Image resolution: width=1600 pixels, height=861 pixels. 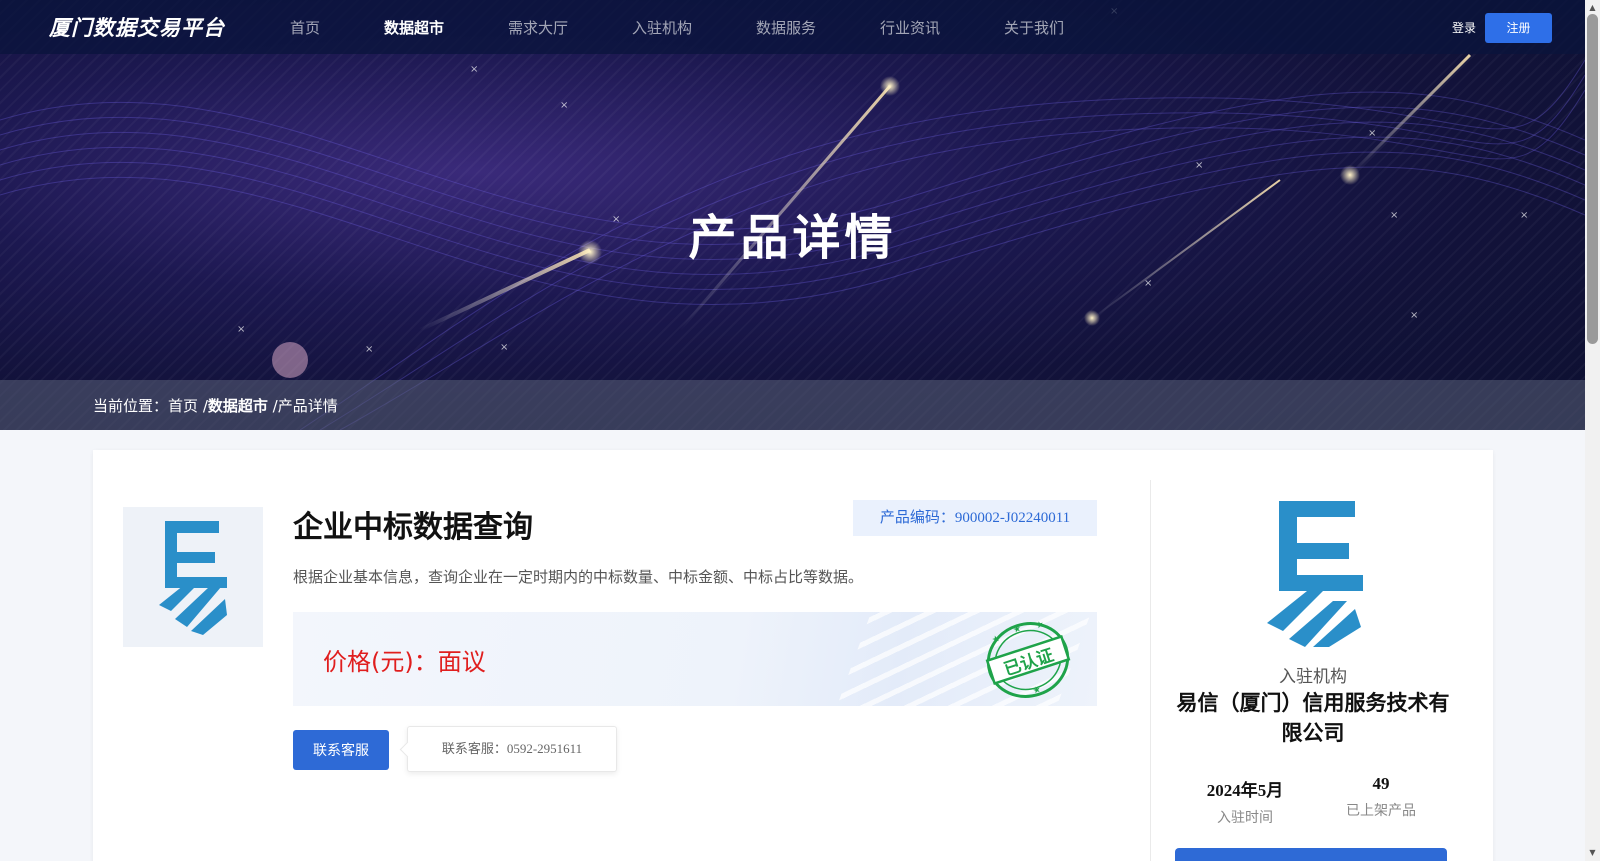 I want to click on breadcrumb-prefix: 当前位置：, so click(x=131, y=406).